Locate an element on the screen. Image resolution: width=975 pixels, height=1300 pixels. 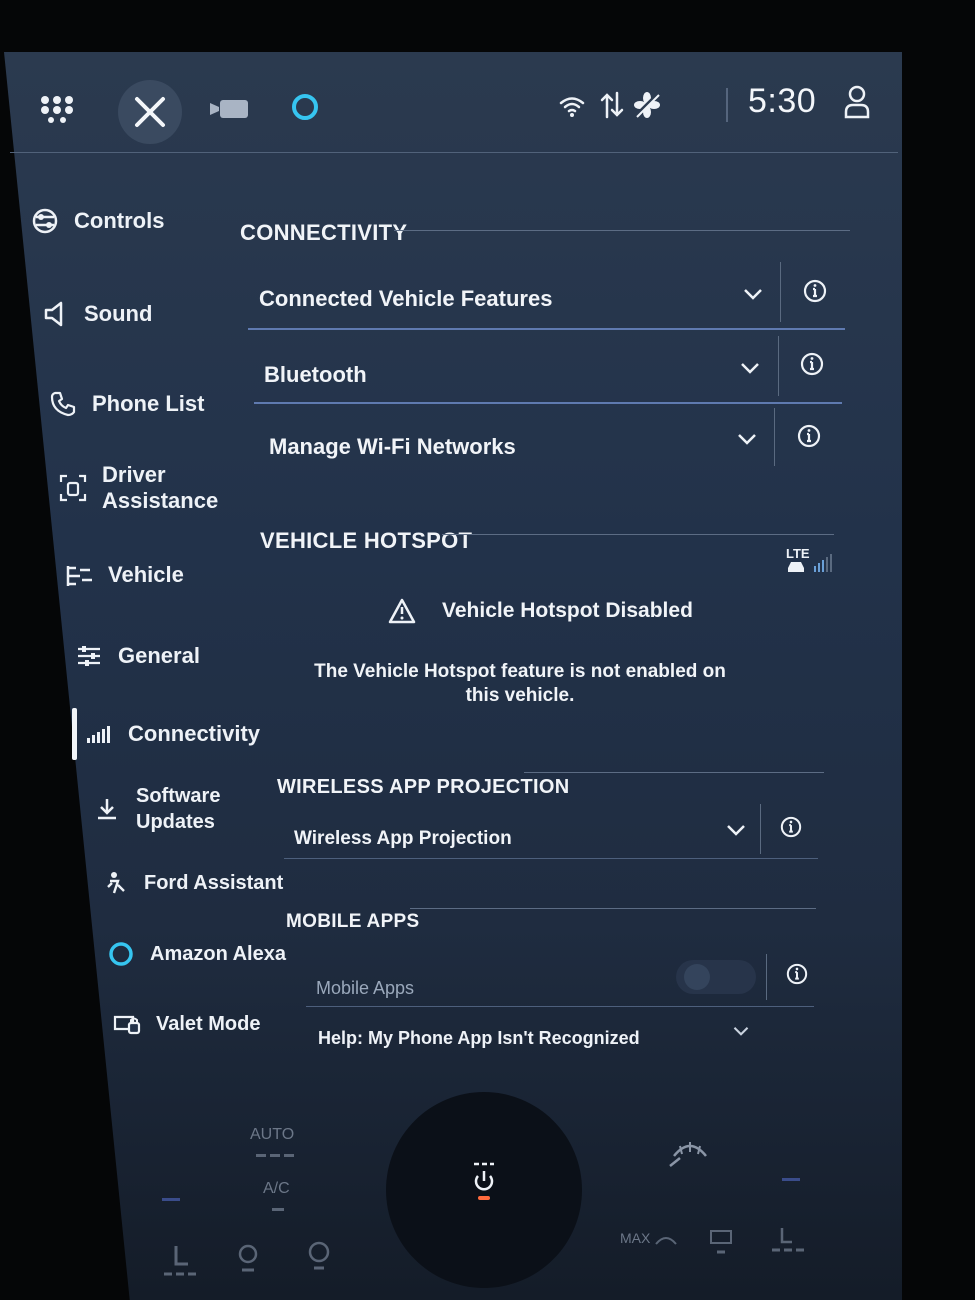
data-transfer-icon is located at coordinates (612, 105).